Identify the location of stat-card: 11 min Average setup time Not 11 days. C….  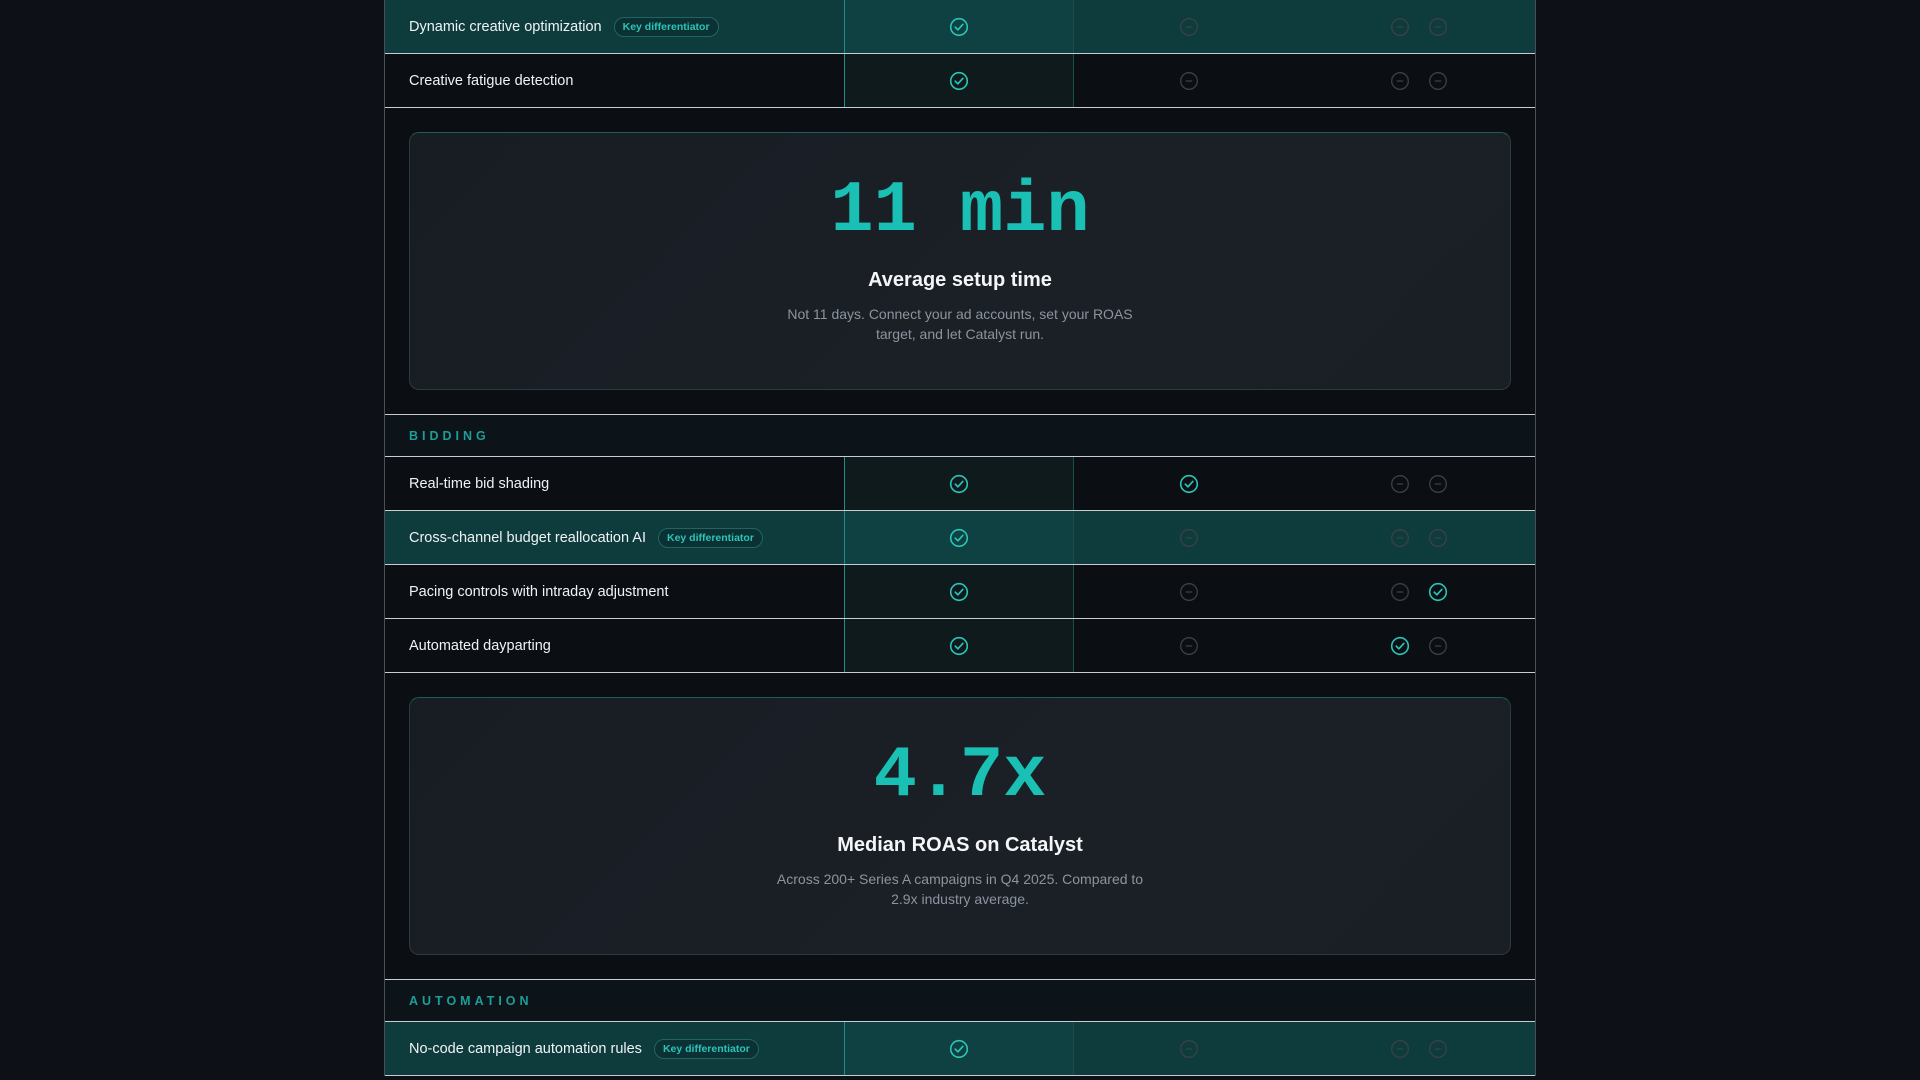
(960, 261).